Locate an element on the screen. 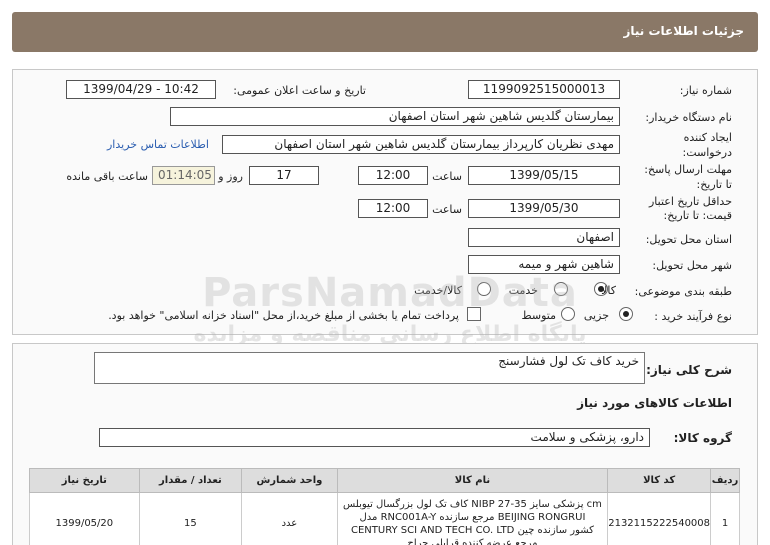 This screenshot has width=770, height=545. goods-group-field: دارو، پزشکی و سلامت is located at coordinates (374, 437).